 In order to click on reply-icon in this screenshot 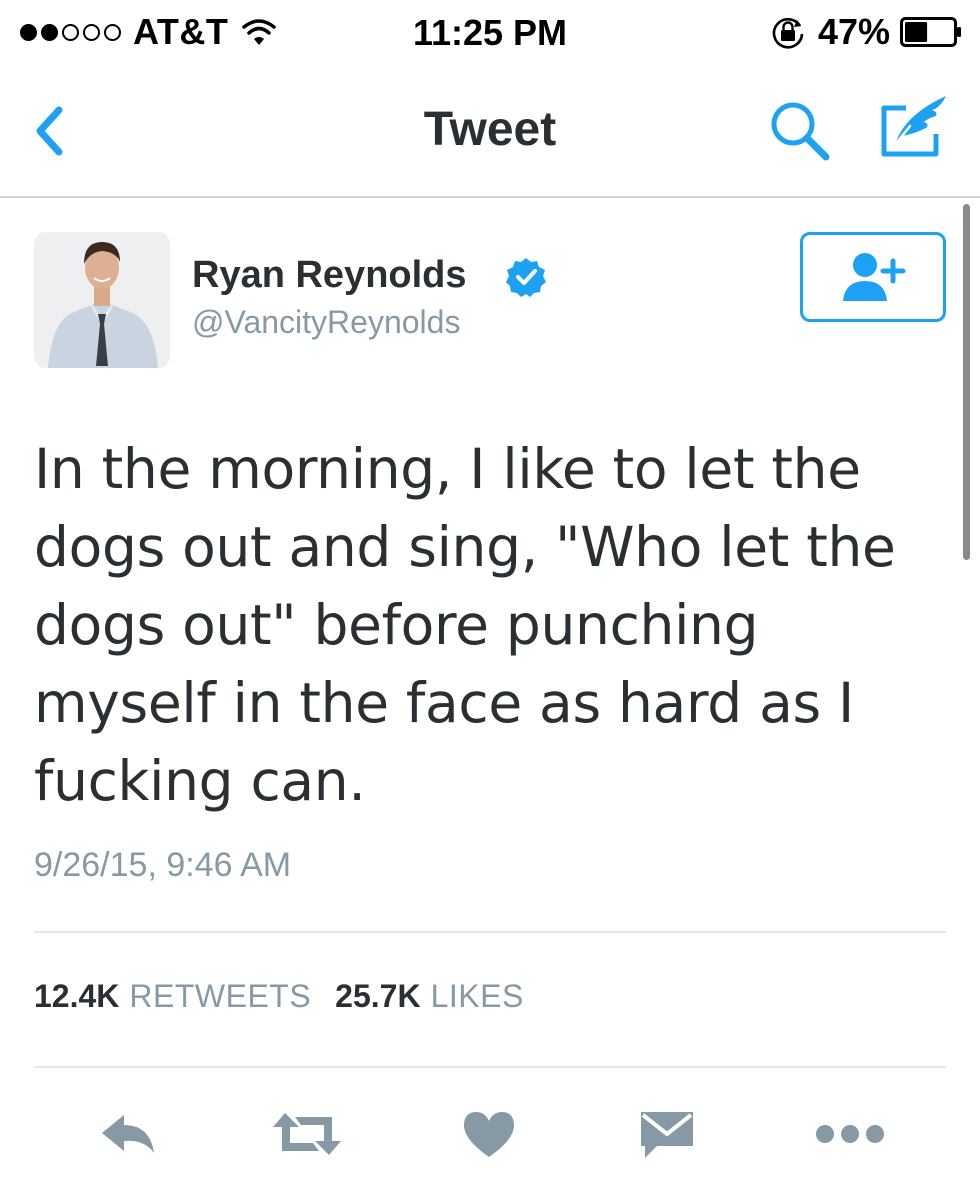, I will do `click(128, 1134)`.